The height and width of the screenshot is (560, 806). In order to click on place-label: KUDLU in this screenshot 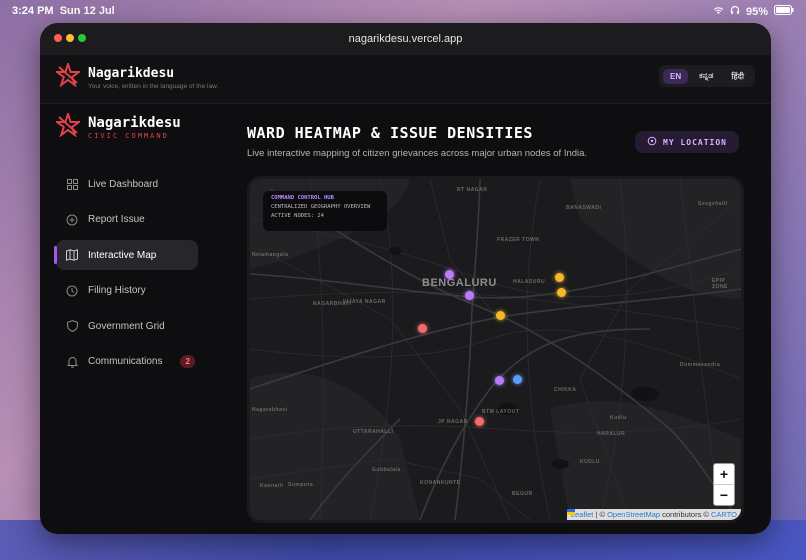, I will do `click(590, 462)`.